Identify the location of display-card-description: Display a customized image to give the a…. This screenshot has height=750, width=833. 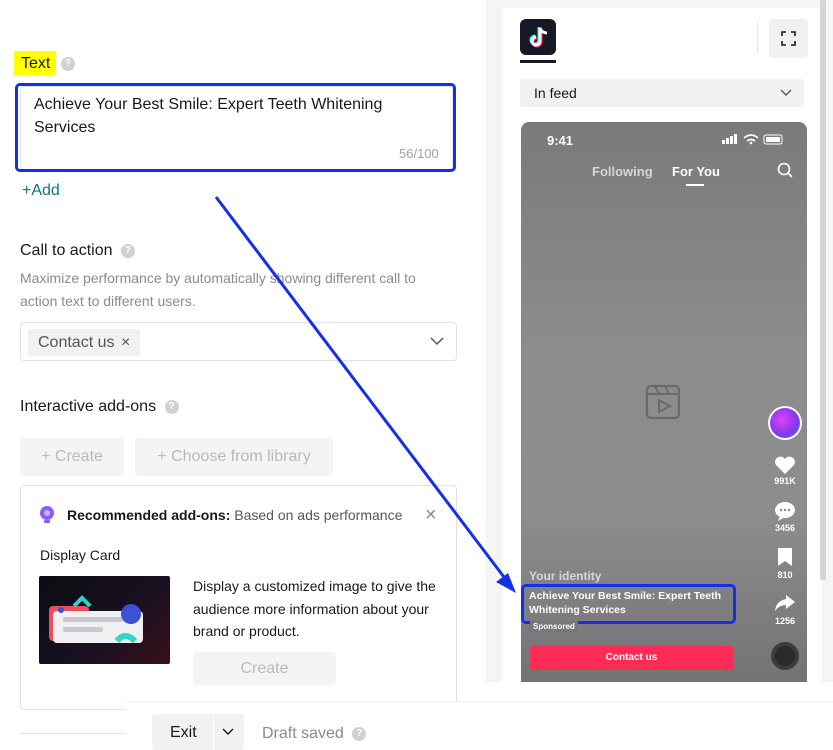
(314, 608).